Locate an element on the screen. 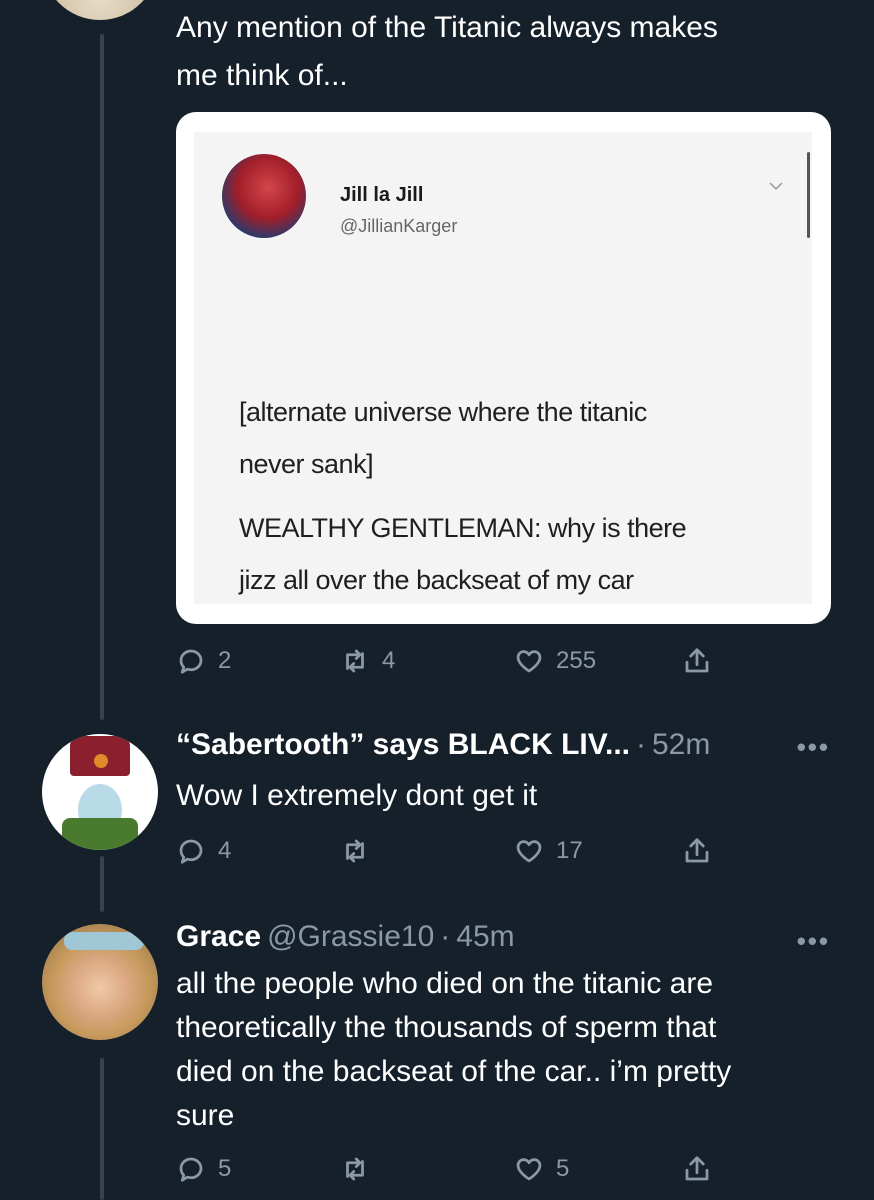 The width and height of the screenshot is (874, 1200). like-button: 5 is located at coordinates (541, 1169).